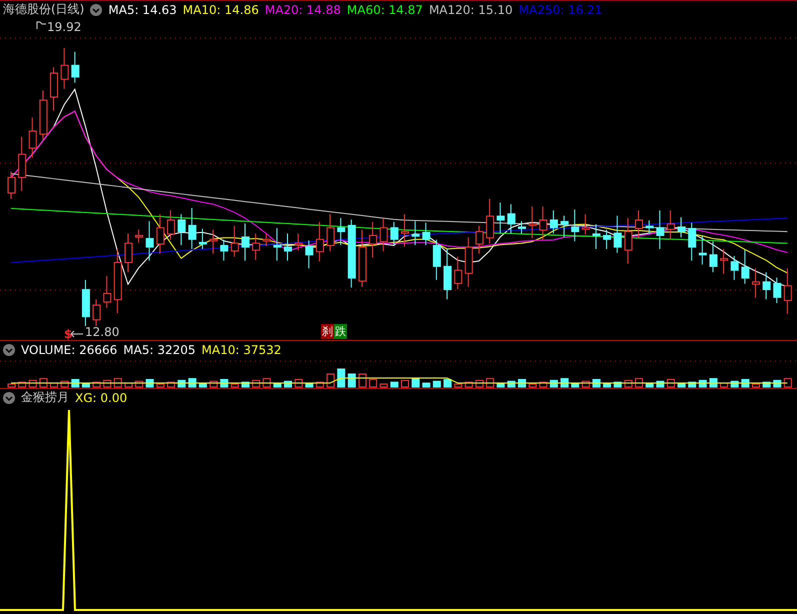  Describe the element at coordinates (470, 9) in the screenshot. I see `ma-label: MA120: 15.10` at that location.